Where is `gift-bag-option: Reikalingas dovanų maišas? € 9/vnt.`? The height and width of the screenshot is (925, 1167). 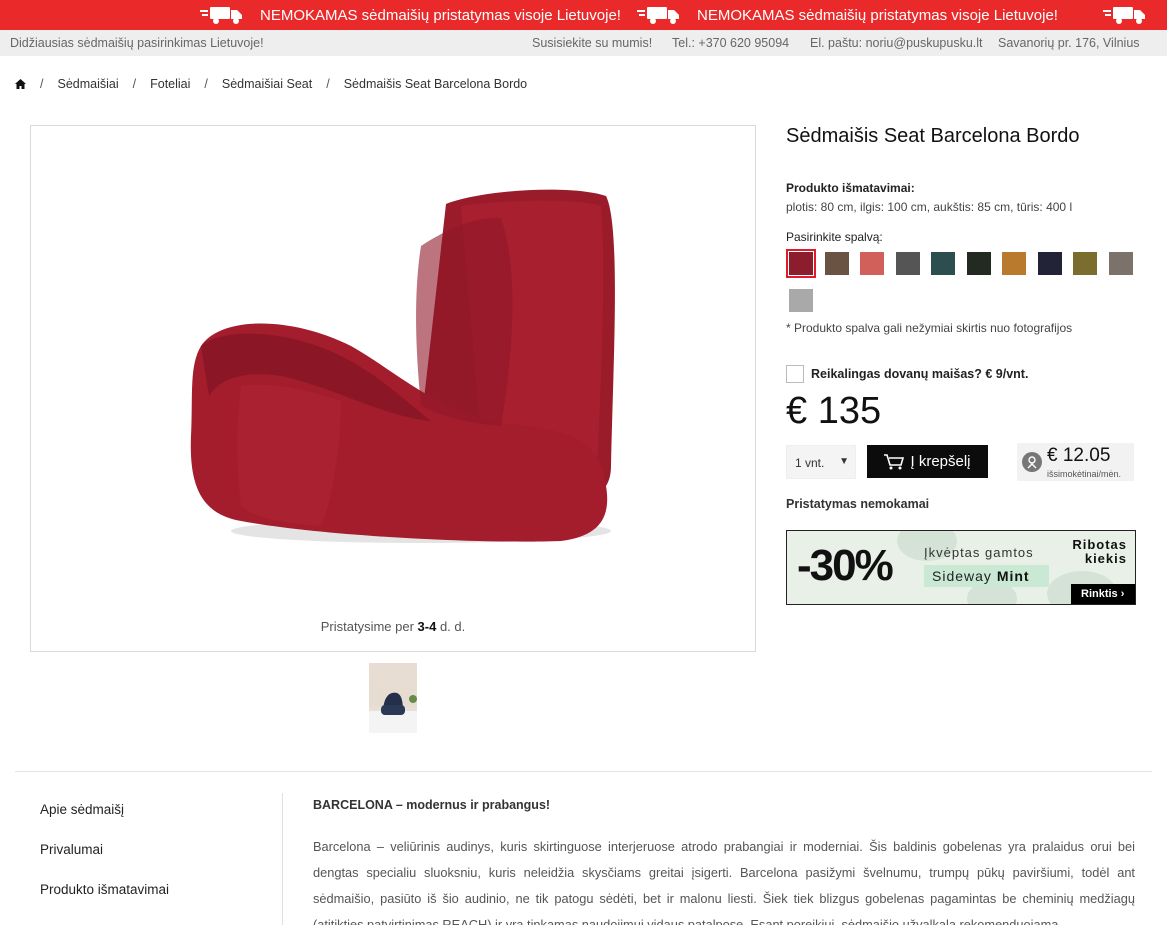
gift-bag-option: Reikalingas dovanų maišas? € 9/vnt. is located at coordinates (907, 374).